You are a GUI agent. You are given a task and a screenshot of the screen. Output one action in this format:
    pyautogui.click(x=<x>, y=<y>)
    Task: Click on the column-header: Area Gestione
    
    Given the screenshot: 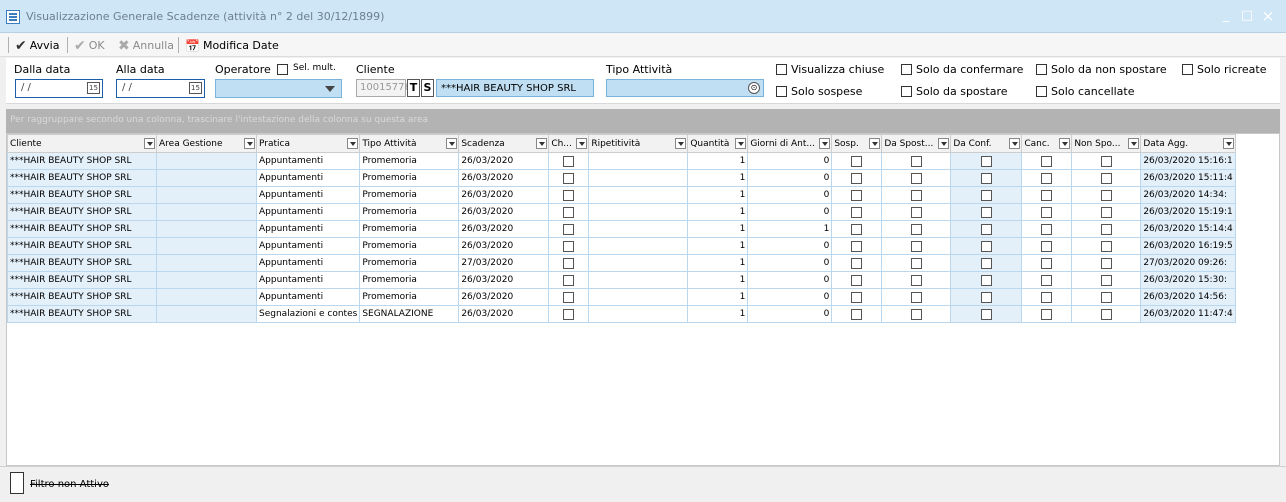 What is the action you would take?
    pyautogui.click(x=206, y=143)
    